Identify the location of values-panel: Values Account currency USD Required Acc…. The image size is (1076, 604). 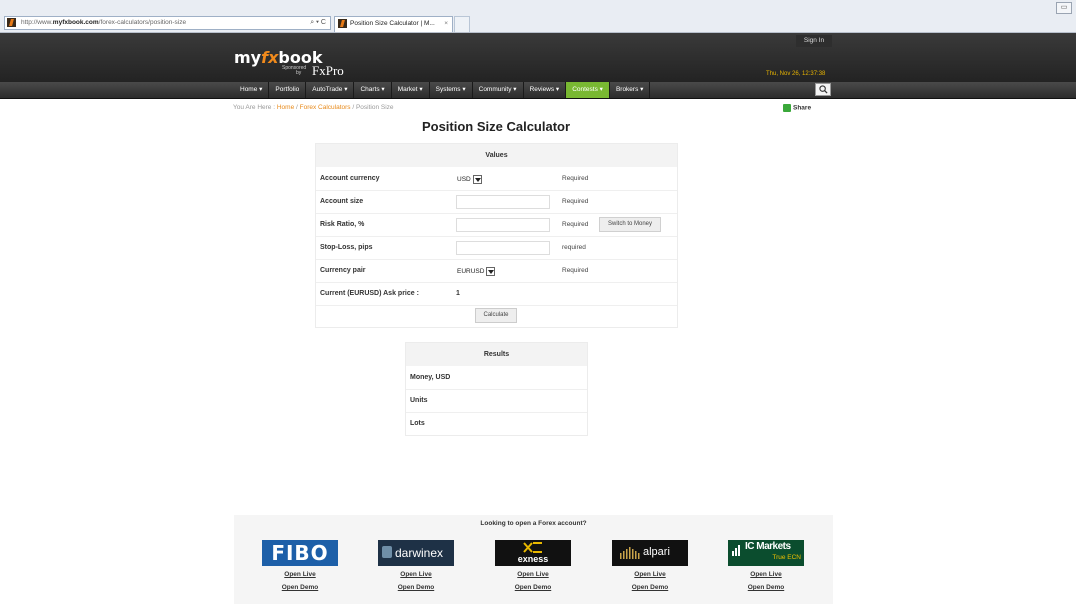
(496, 235).